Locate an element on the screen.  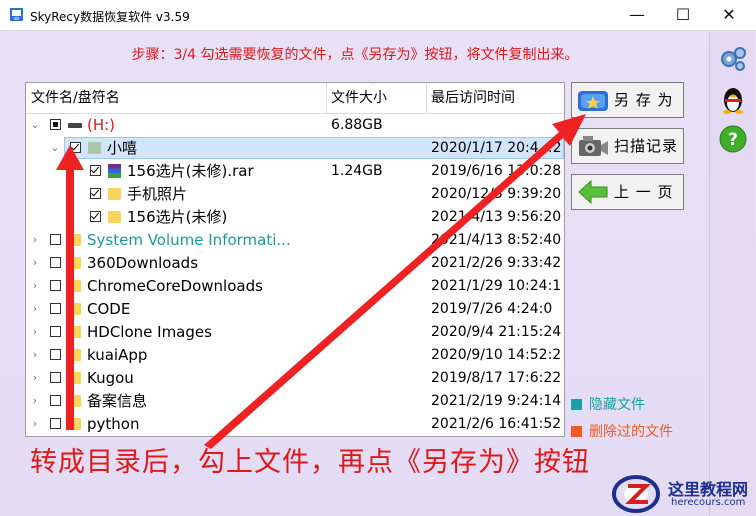
column-header-size: 文件大小 is located at coordinates (356, 98).